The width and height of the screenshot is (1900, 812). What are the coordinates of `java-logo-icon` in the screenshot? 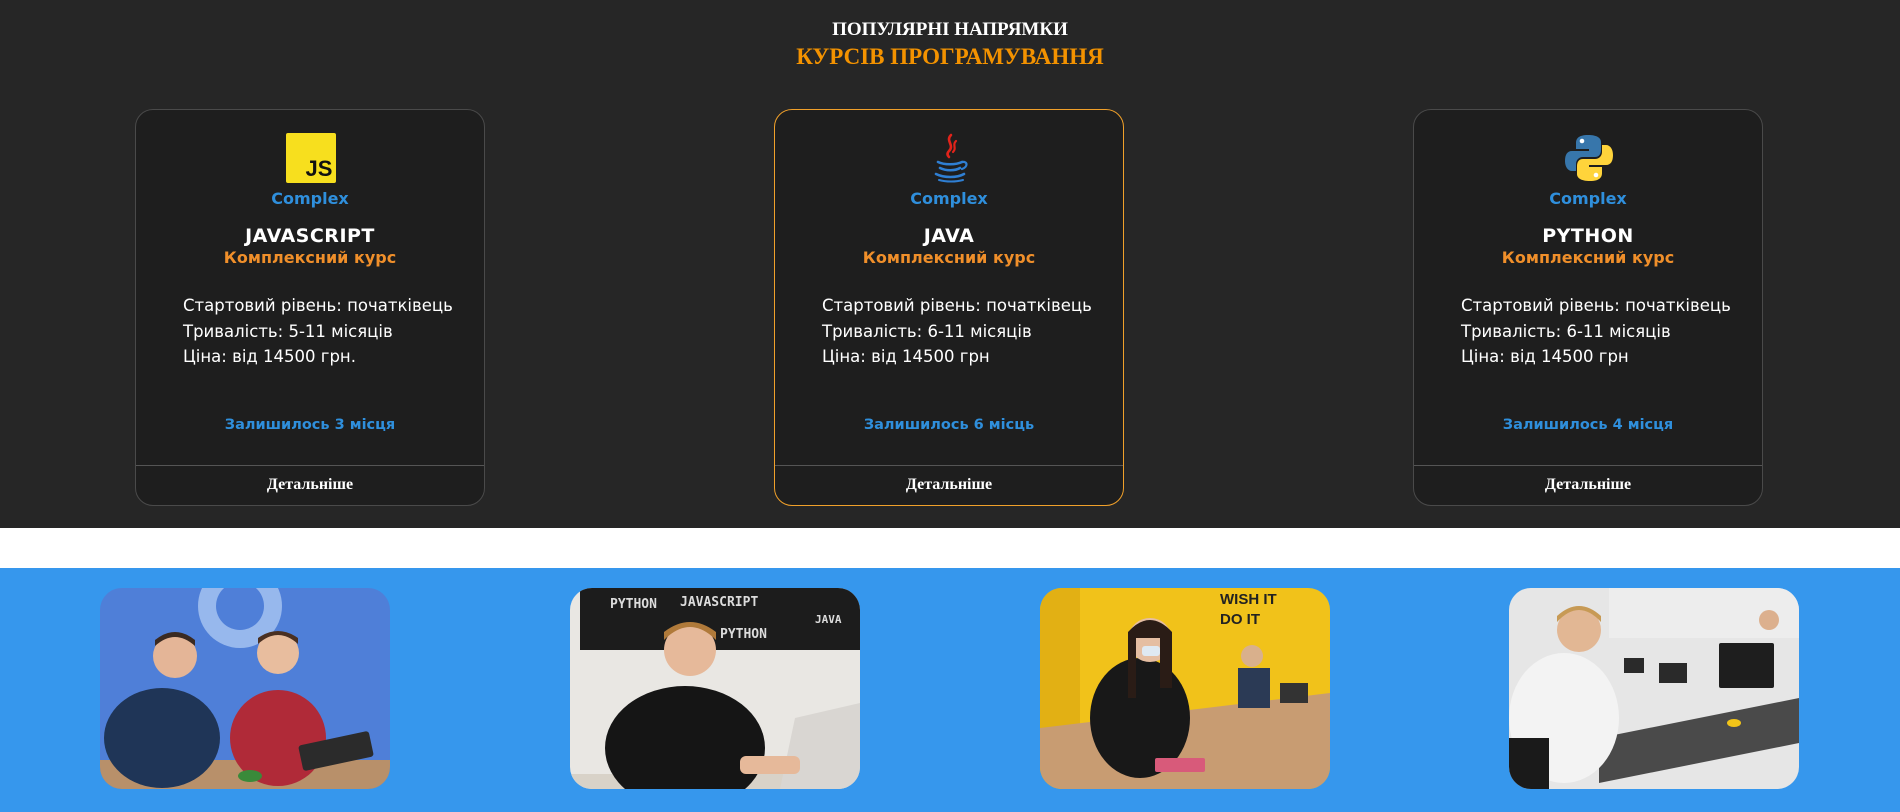 It's located at (950, 158).